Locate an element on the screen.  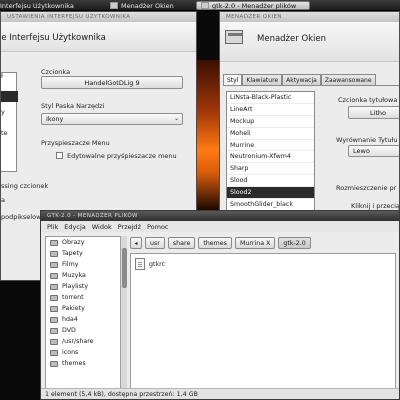
tab-style: Styl is located at coordinates (233, 79).